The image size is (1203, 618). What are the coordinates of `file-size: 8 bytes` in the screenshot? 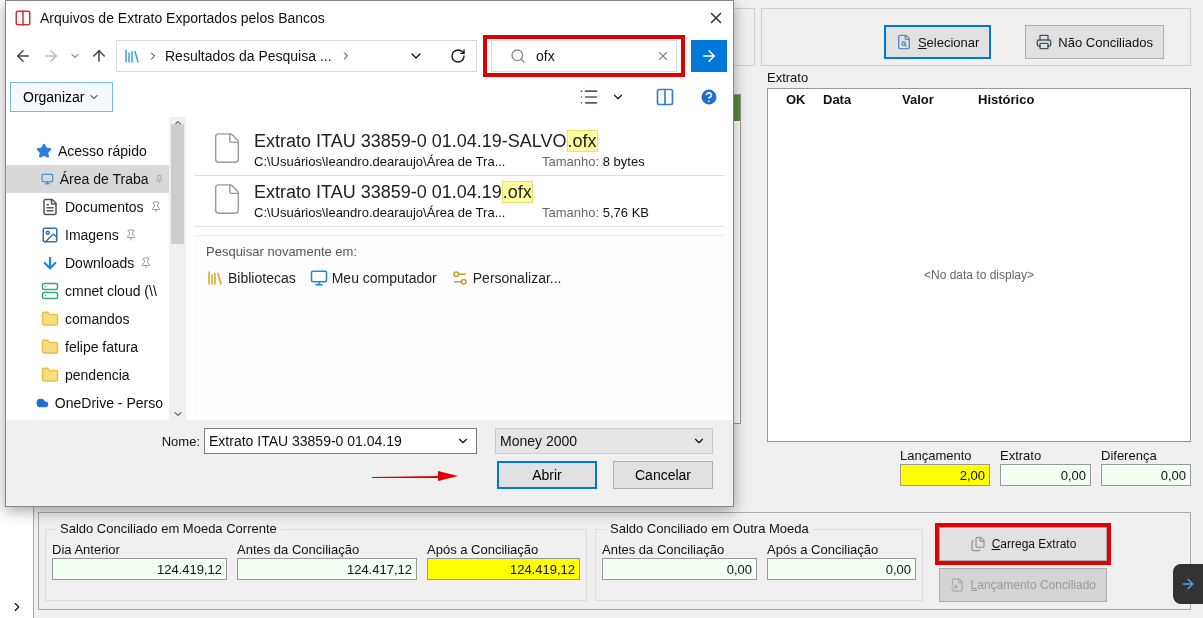 It's located at (623, 161).